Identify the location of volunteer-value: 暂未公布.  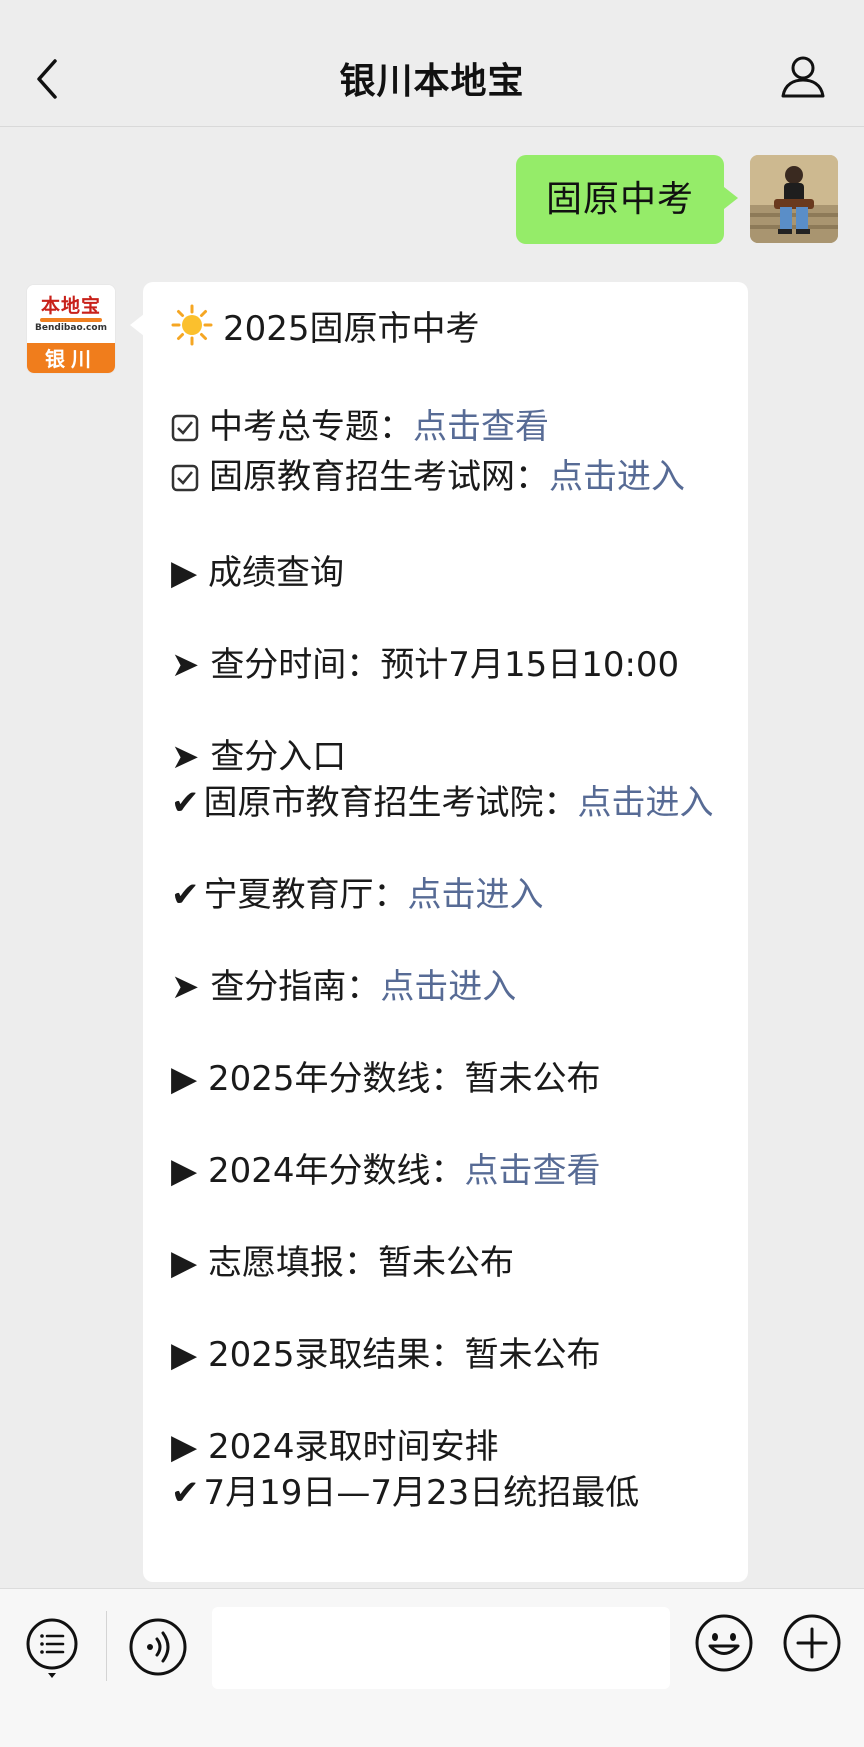
(445, 1263).